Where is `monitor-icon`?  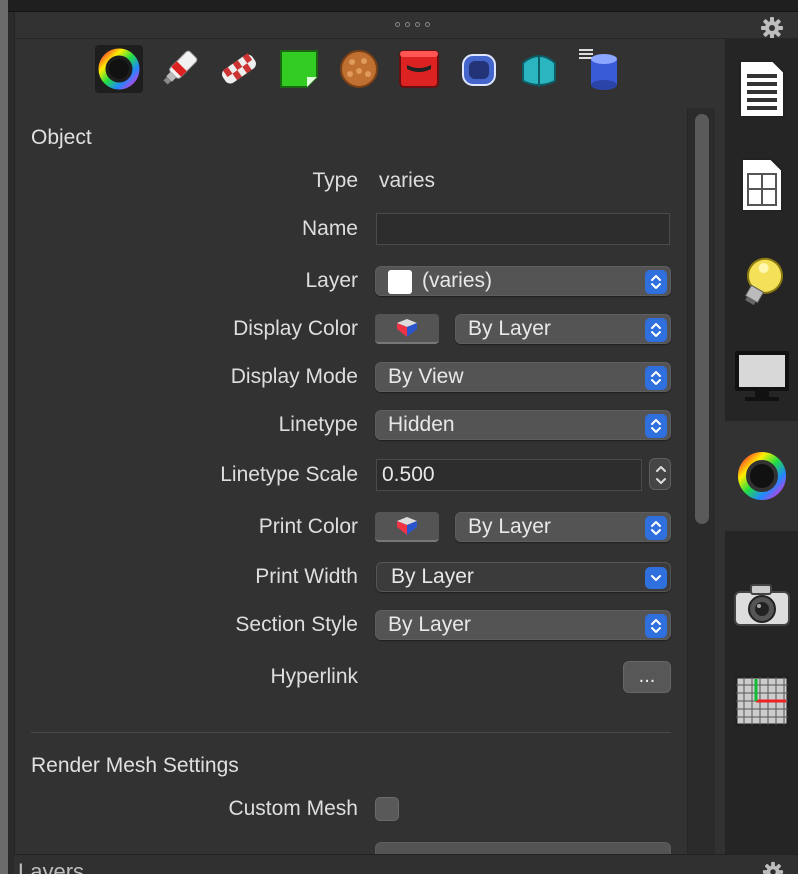 monitor-icon is located at coordinates (762, 376).